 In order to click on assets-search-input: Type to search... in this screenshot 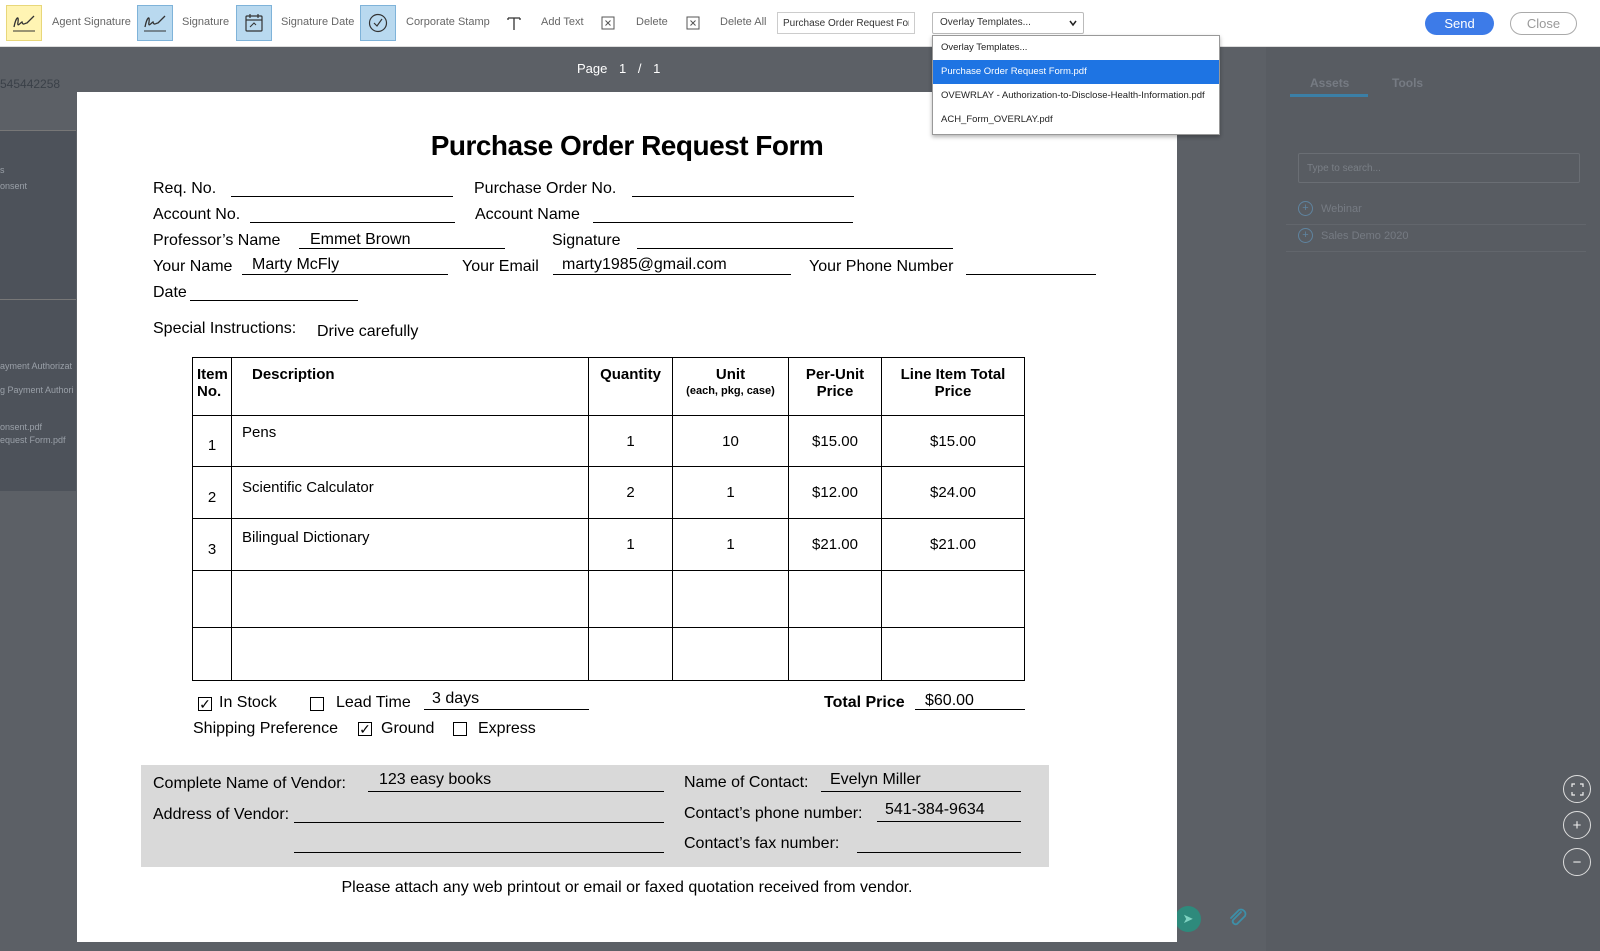, I will do `click(1439, 168)`.